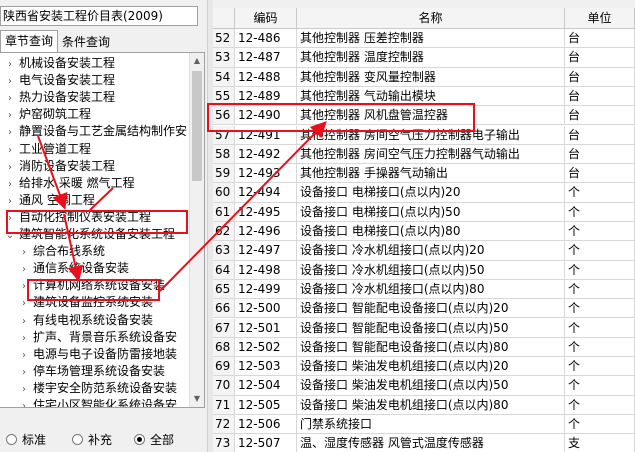  What do you see at coordinates (97, 354) in the screenshot?
I see `tree-node: › 电源与电子设备防雷接地装` at bounding box center [97, 354].